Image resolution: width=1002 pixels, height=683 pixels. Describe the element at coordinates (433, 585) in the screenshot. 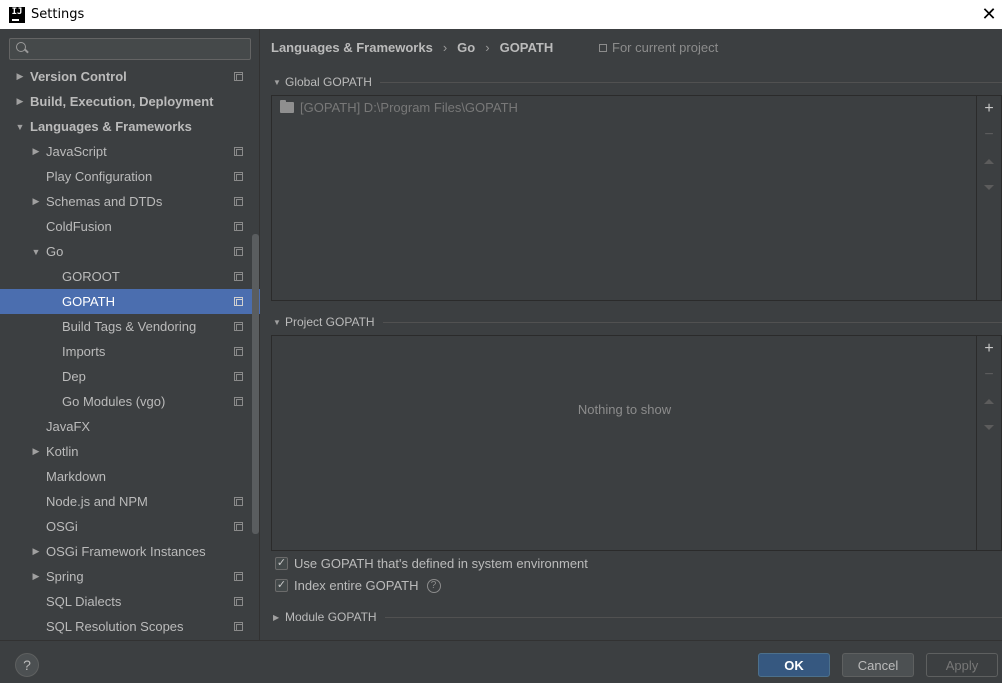

I see `help-icon: ?` at that location.